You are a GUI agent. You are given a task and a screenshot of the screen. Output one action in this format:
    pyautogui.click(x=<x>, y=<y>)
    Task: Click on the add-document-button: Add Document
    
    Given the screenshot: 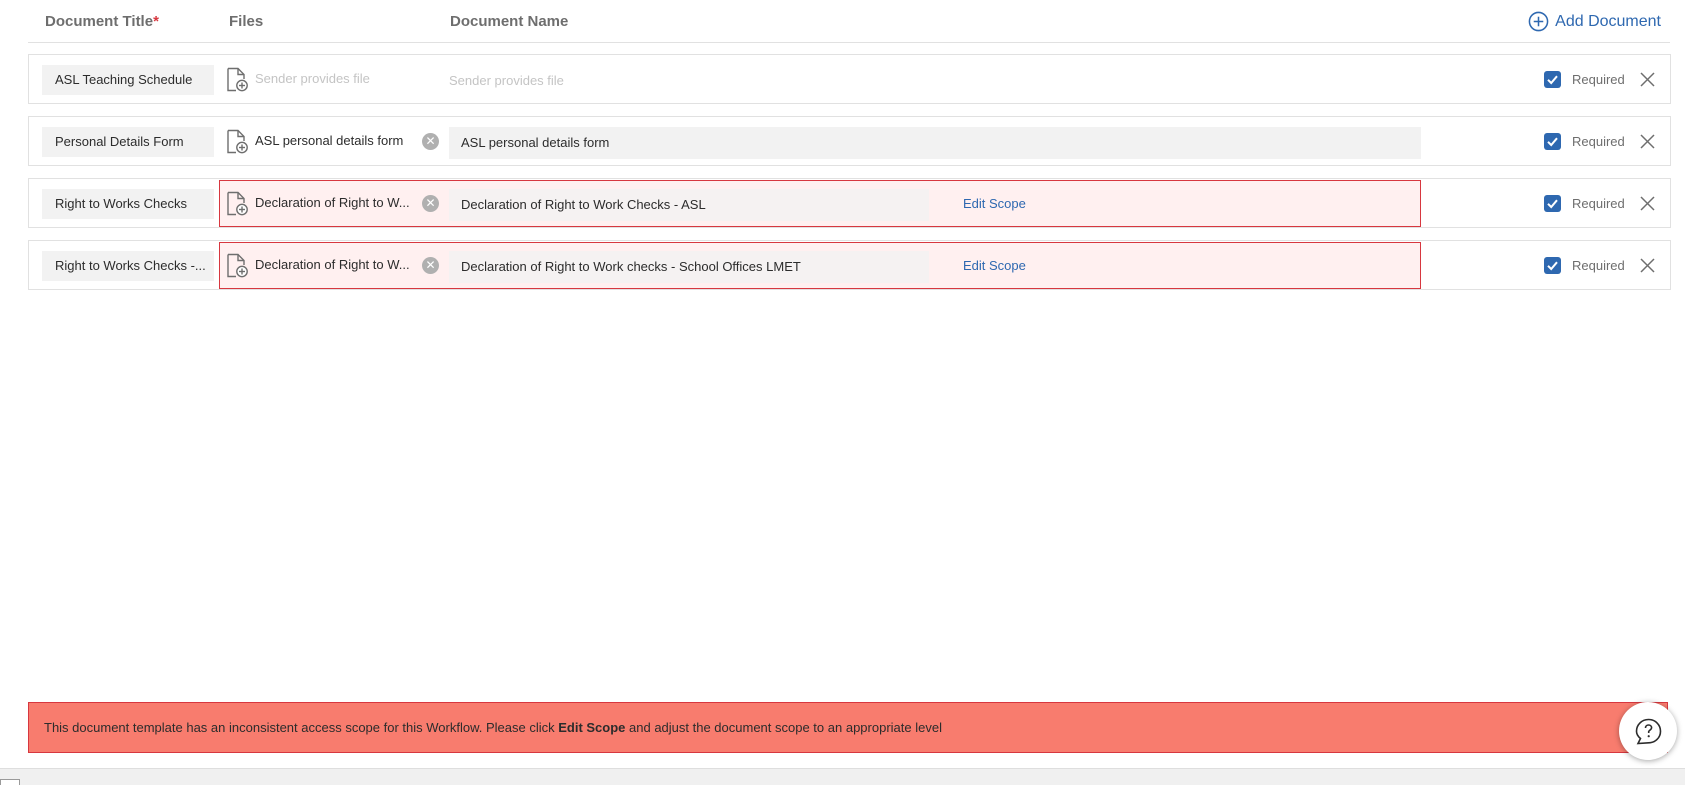 What is the action you would take?
    pyautogui.click(x=1594, y=21)
    